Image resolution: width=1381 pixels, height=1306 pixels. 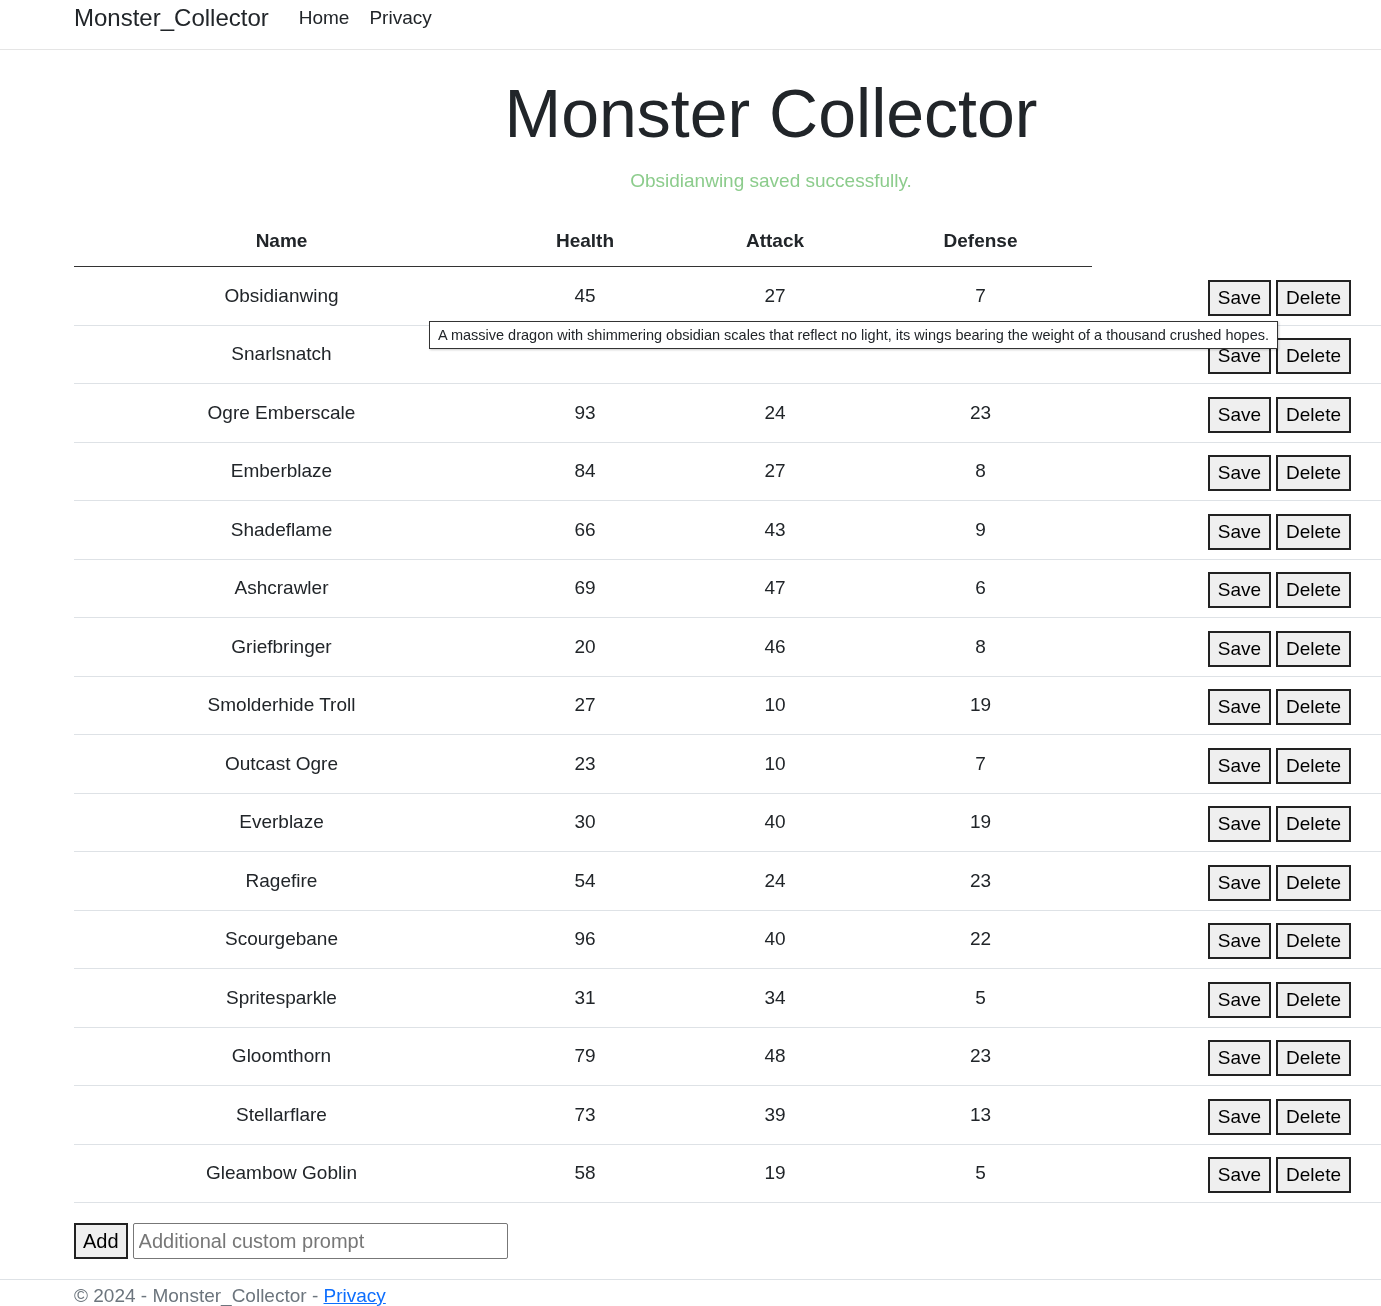 What do you see at coordinates (585, 1056) in the screenshot?
I see `table-cell-text: 79` at bounding box center [585, 1056].